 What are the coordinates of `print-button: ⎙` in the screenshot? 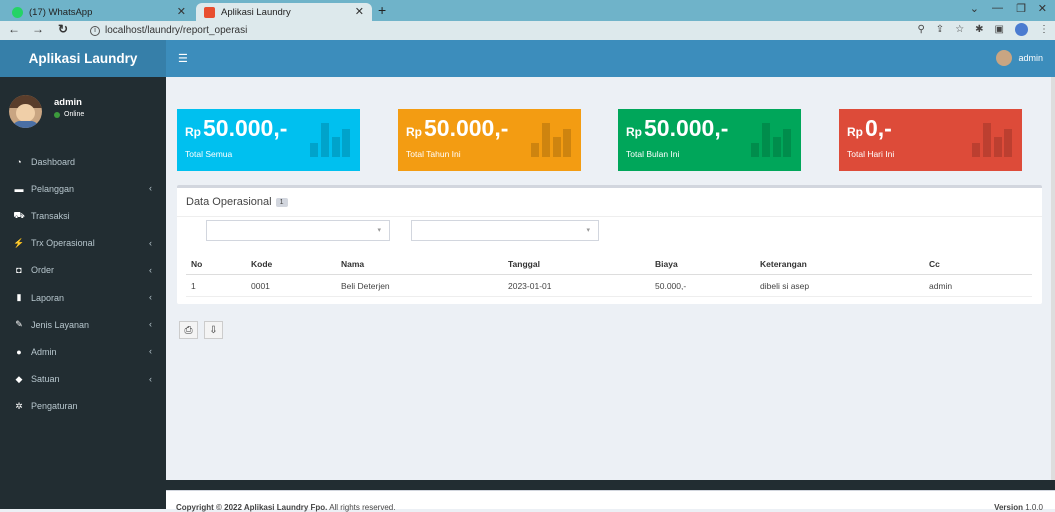 It's located at (188, 330).